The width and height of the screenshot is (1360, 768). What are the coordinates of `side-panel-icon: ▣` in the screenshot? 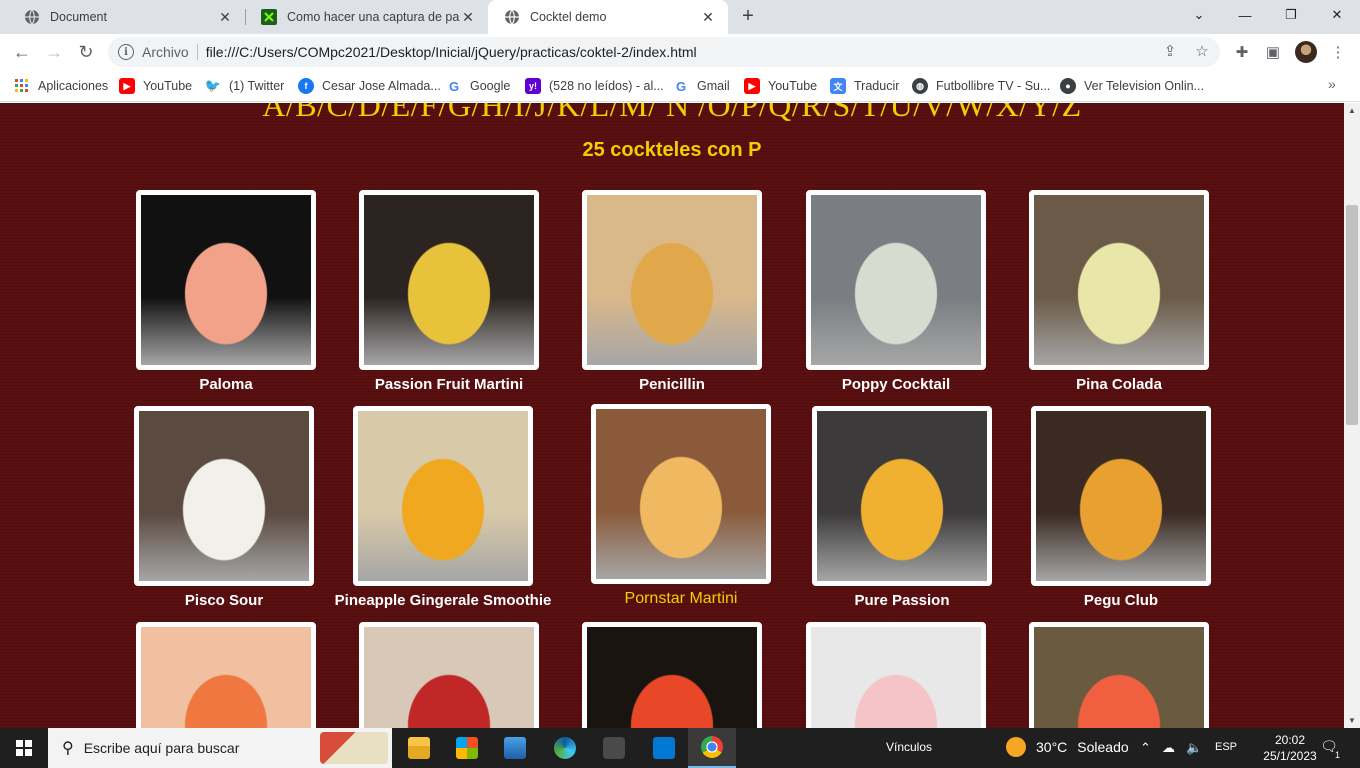 It's located at (1273, 52).